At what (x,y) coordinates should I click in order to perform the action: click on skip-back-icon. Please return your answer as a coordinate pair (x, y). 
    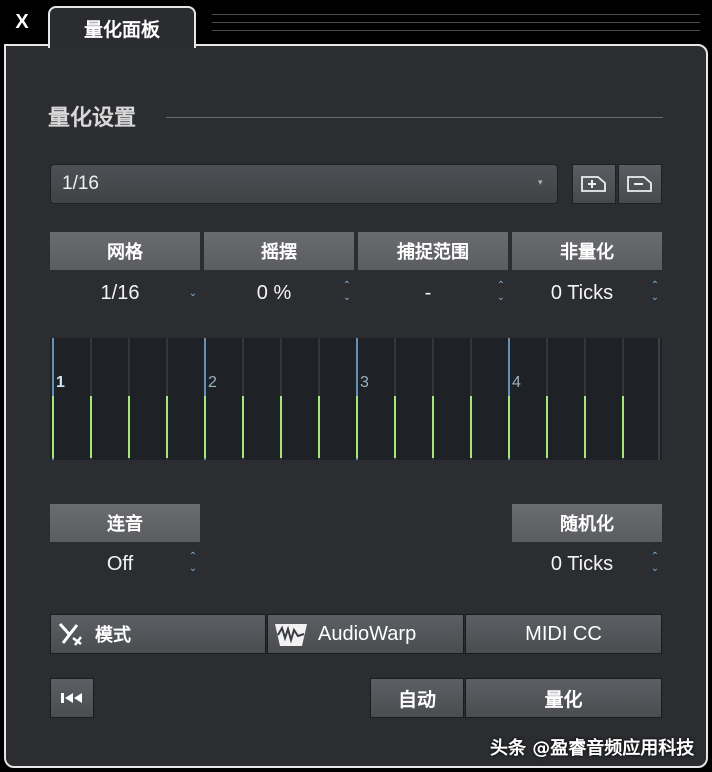
    Looking at the image, I should click on (71, 698).